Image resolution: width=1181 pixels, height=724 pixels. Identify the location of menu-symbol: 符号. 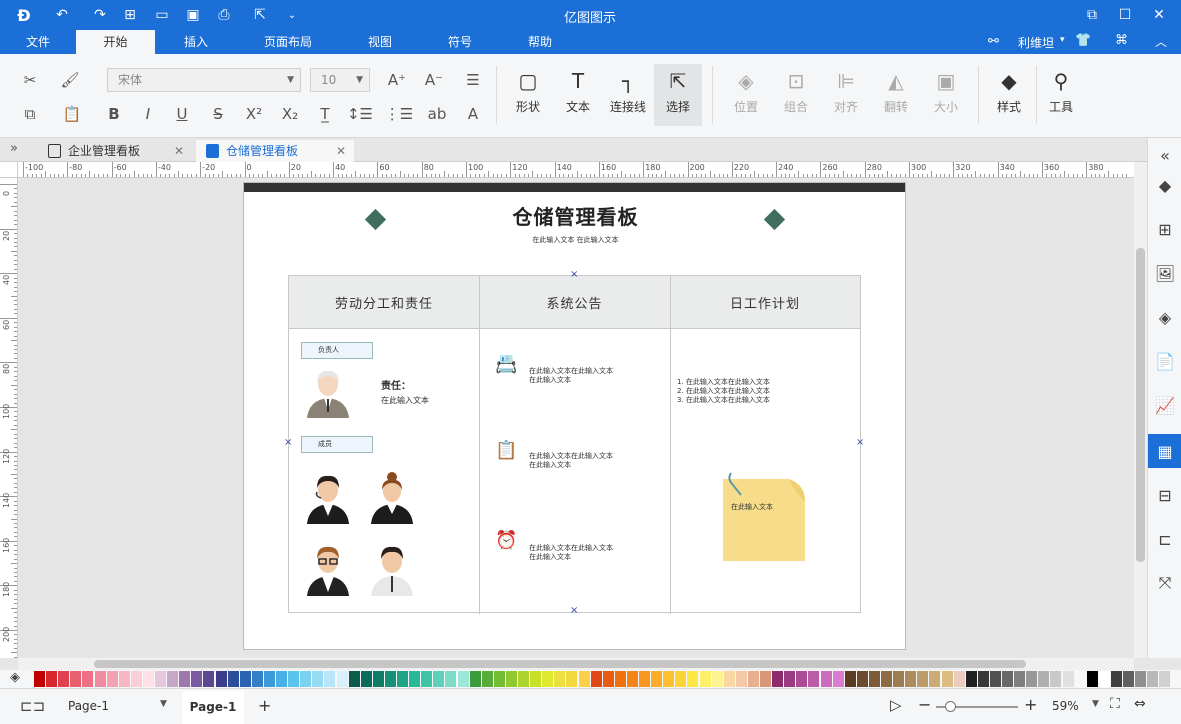
(460, 42).